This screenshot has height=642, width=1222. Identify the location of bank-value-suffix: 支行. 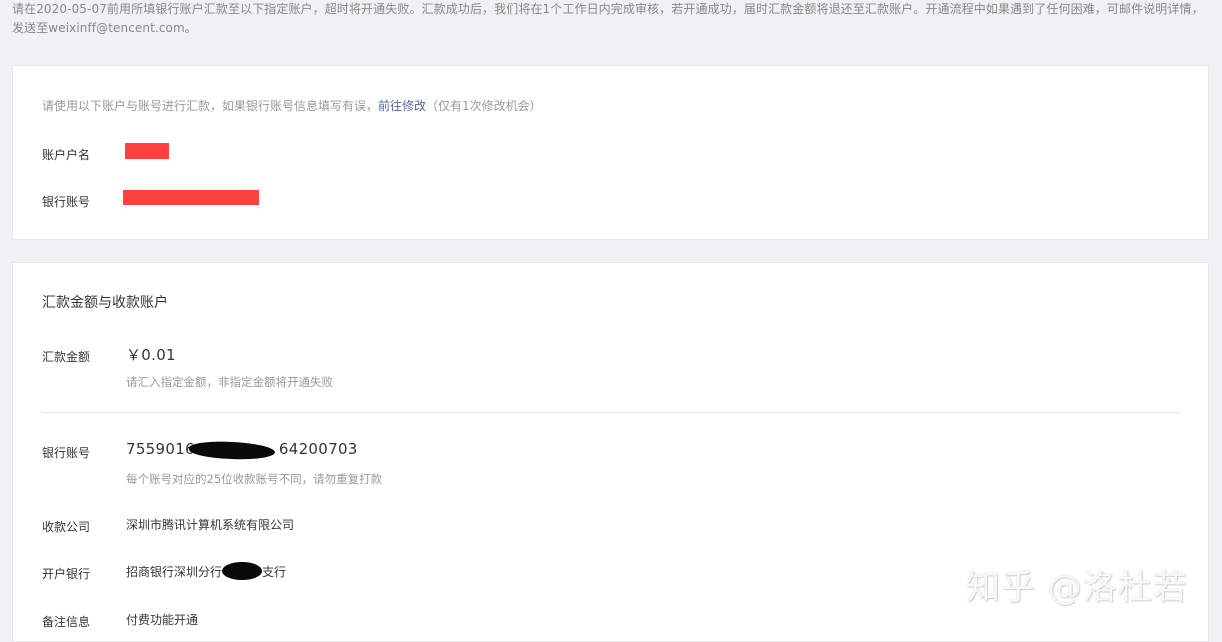
(274, 572).